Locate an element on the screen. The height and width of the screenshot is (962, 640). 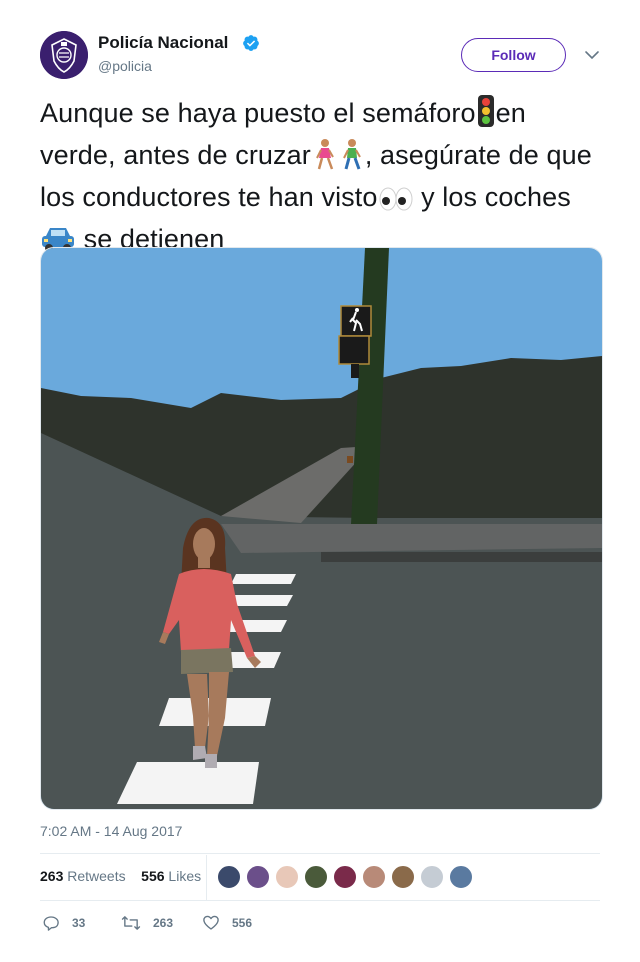
police-badge-icon is located at coordinates (64, 55).